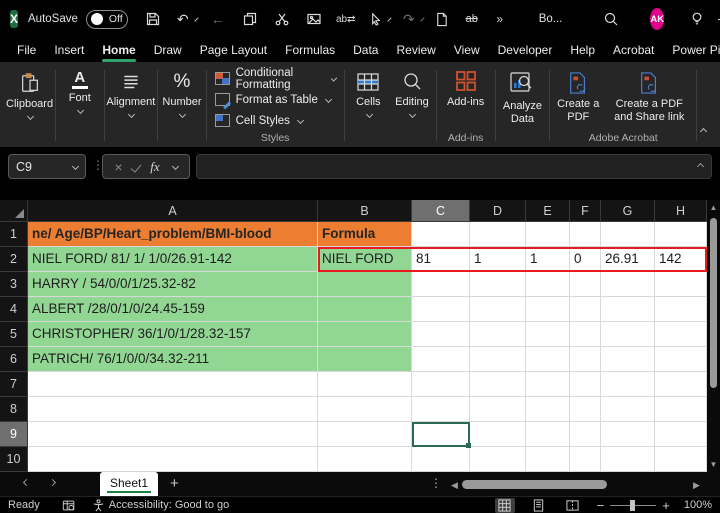 This screenshot has width=720, height=513. What do you see at coordinates (498, 359) in the screenshot?
I see `cell-D6` at bounding box center [498, 359].